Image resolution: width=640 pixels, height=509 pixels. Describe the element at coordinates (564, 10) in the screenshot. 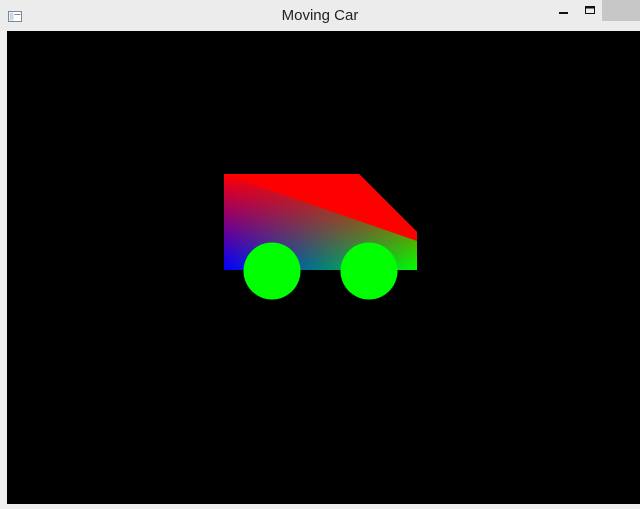

I see `minimize-button` at that location.